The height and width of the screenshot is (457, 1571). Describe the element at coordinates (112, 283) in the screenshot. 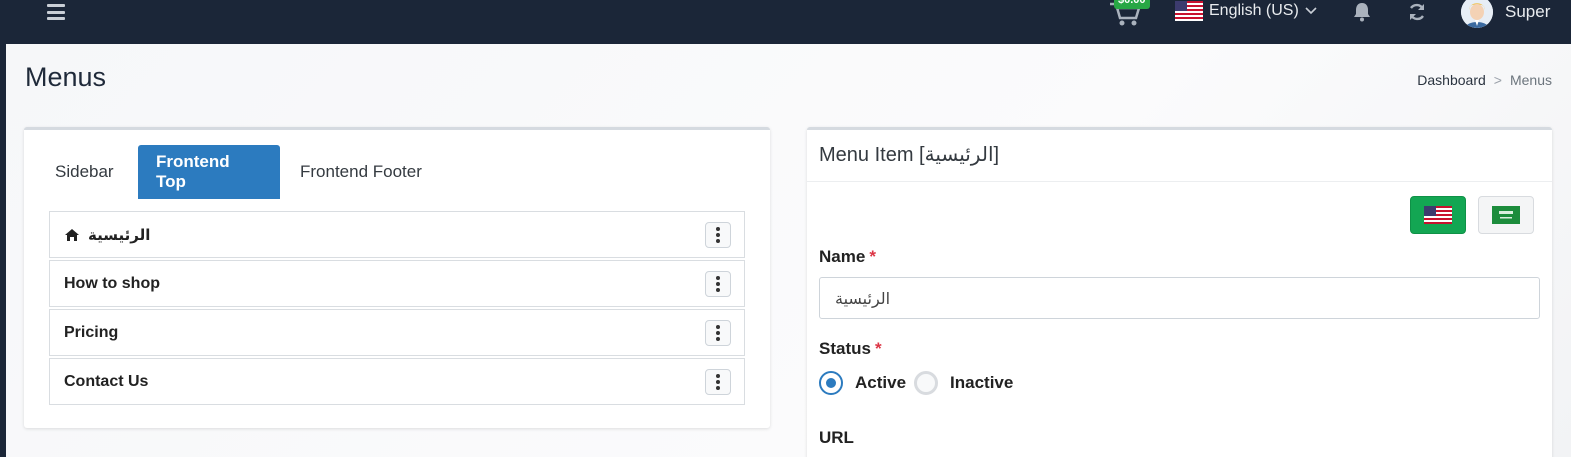

I see `menu-item-label: How to shop` at that location.